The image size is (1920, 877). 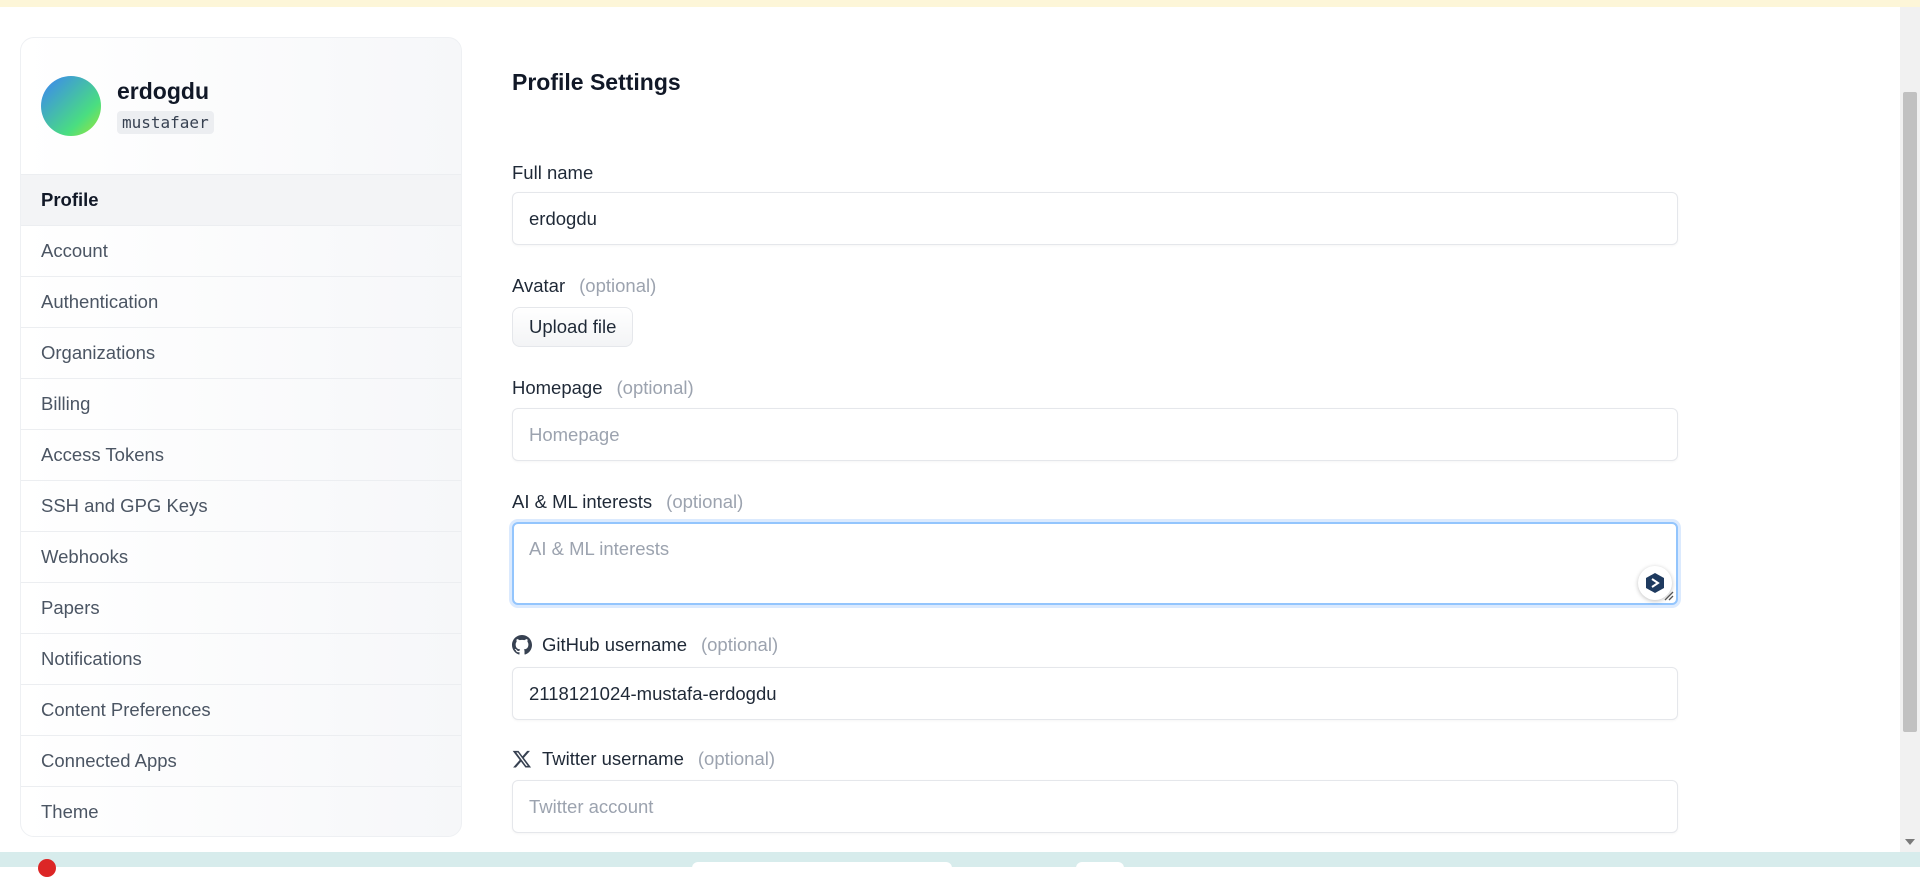 I want to click on top-banner-strip, so click(x=960, y=3).